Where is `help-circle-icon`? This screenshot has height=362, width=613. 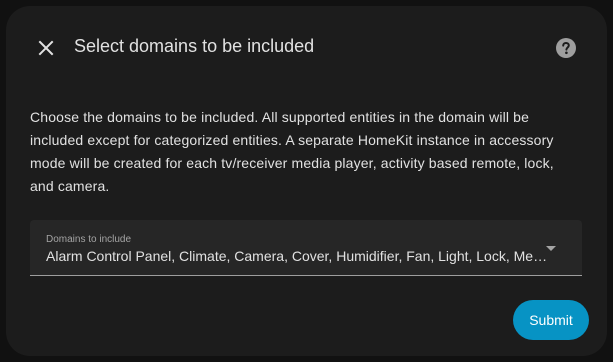
help-circle-icon is located at coordinates (566, 48).